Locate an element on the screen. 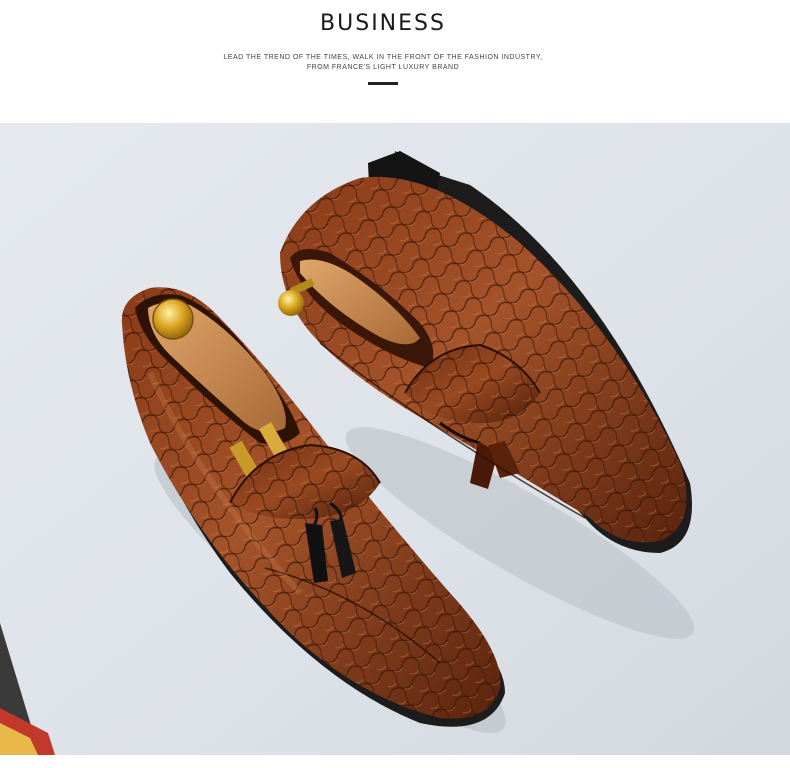 The height and width of the screenshot is (768, 790). title-divider is located at coordinates (383, 83).